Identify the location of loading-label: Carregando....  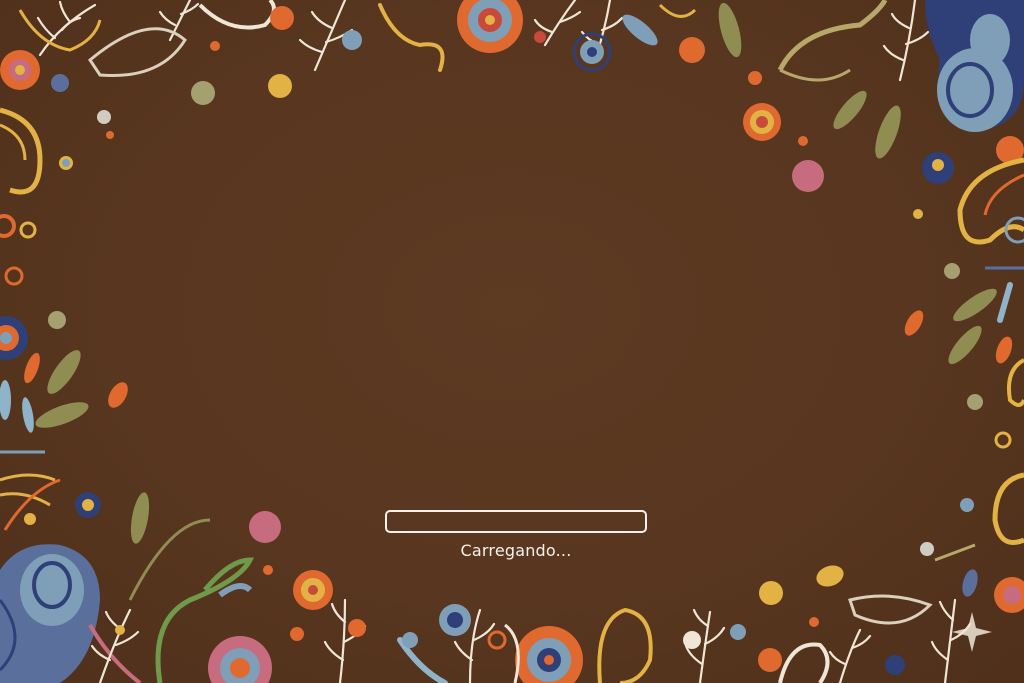
(516, 550).